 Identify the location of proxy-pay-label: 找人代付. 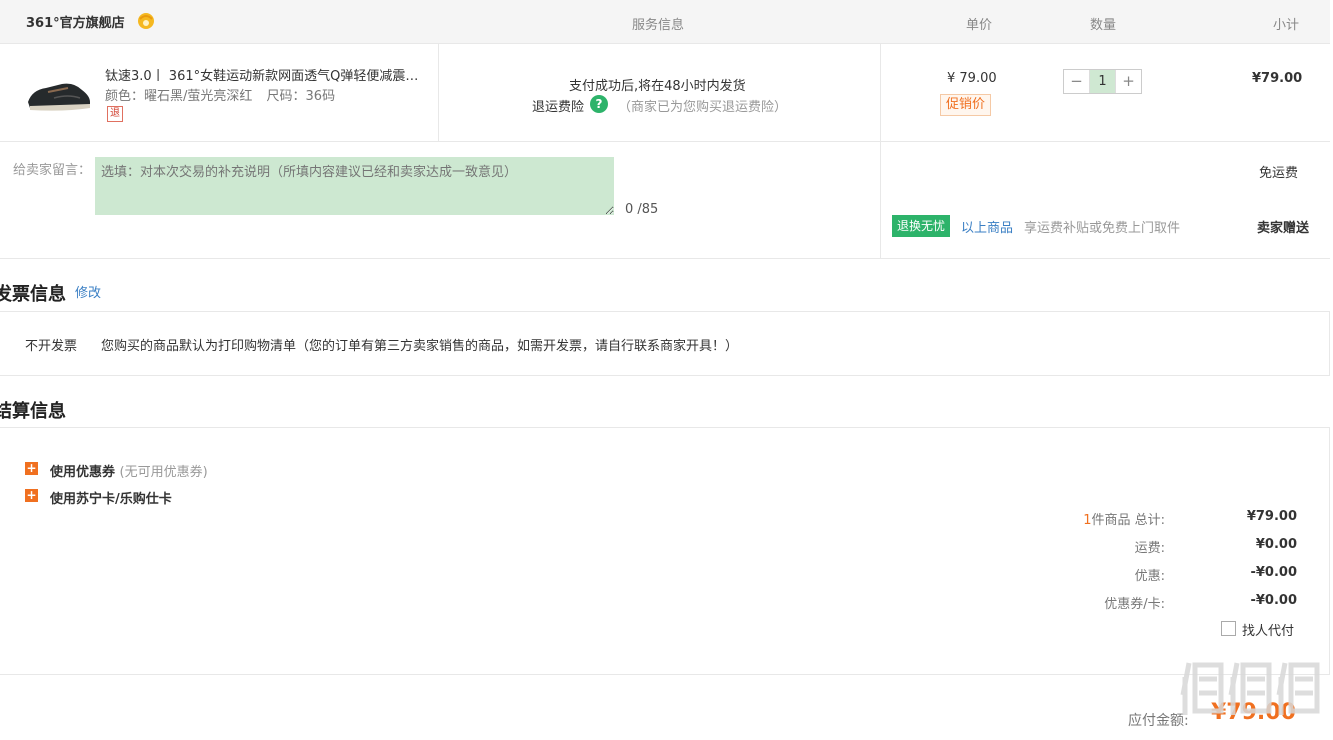
(1268, 629).